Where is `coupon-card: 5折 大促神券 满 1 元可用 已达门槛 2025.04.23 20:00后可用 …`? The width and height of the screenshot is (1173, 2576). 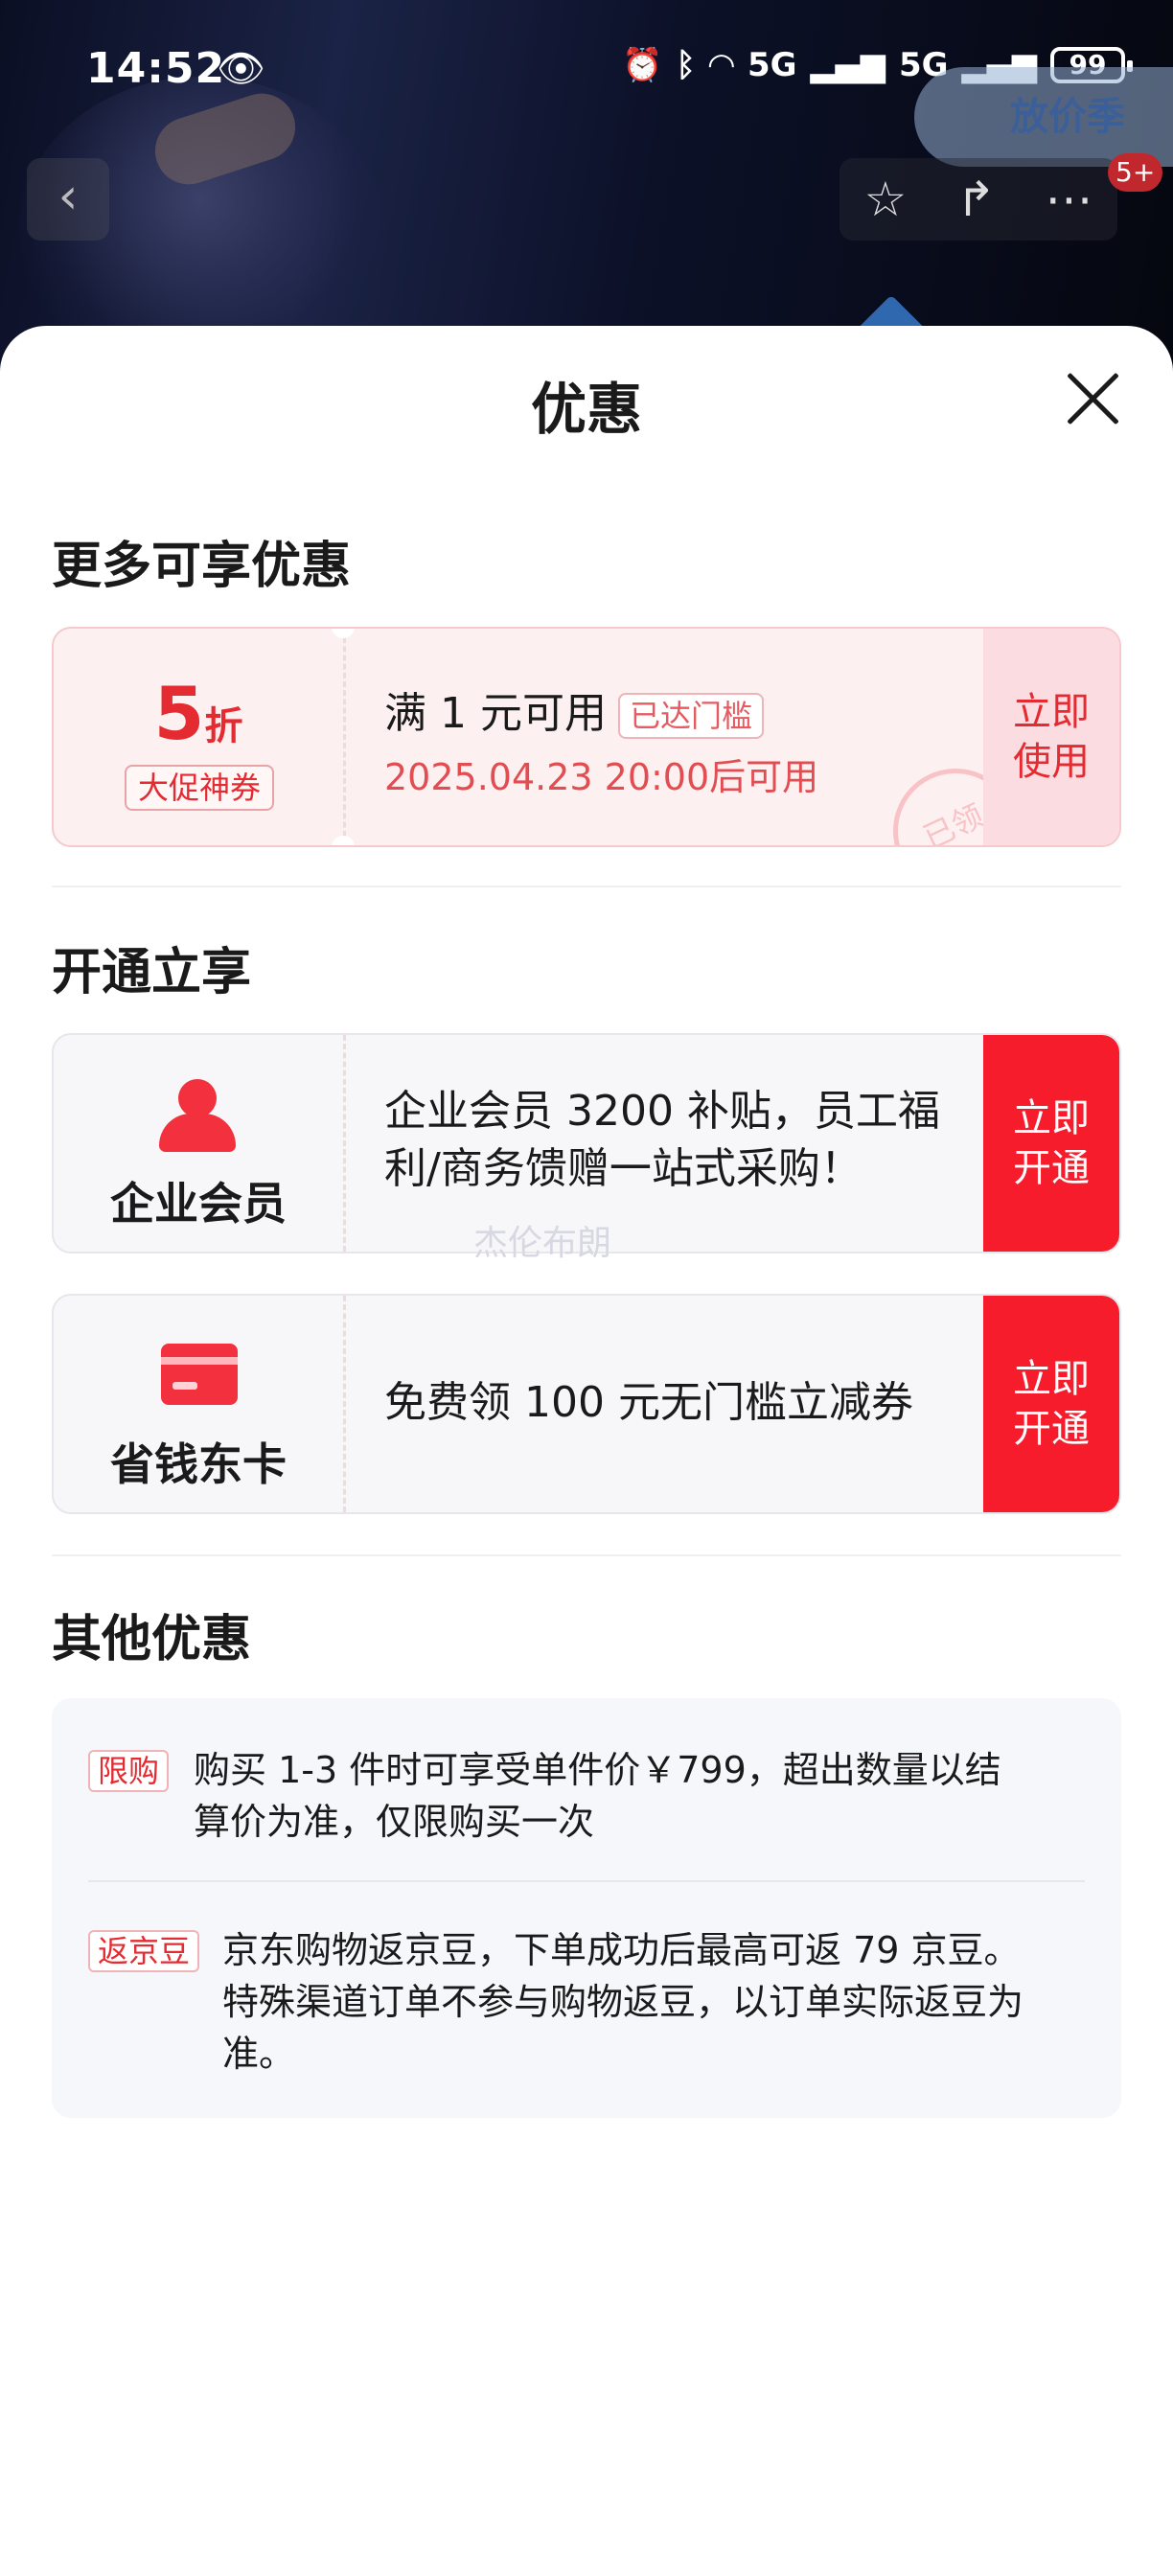
coupon-card: 5折 大促神券 满 1 元可用 已达门槛 2025.04.23 20:00后可用 … is located at coordinates (586, 737).